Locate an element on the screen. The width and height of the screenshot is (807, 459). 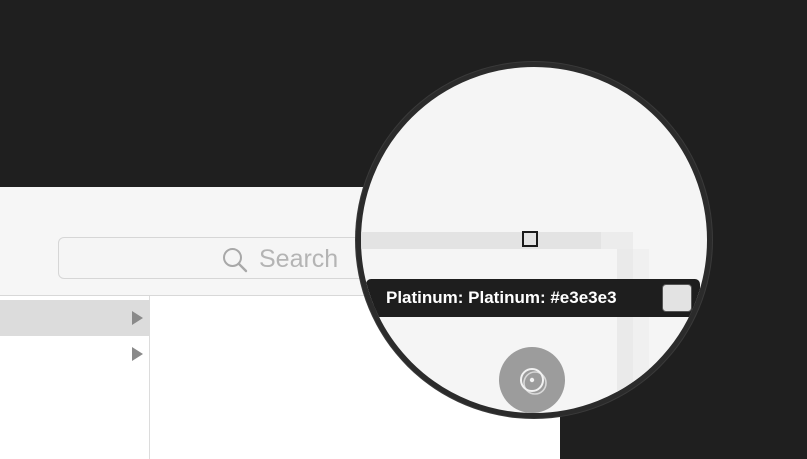
target-pixel-marker is located at coordinates (530, 239).